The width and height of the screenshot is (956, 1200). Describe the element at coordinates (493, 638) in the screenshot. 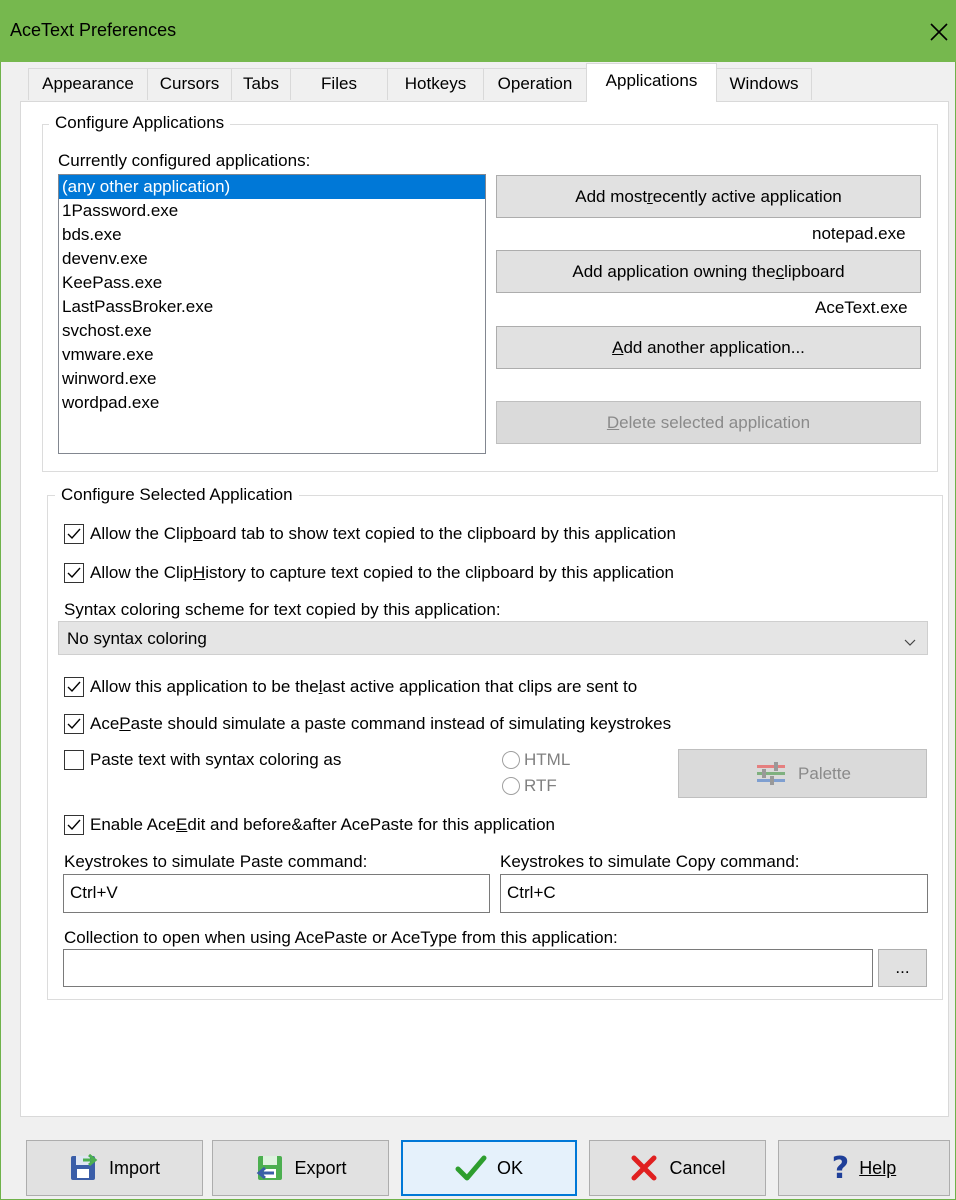

I see `syntax-scheme-select: No syntax coloring` at that location.